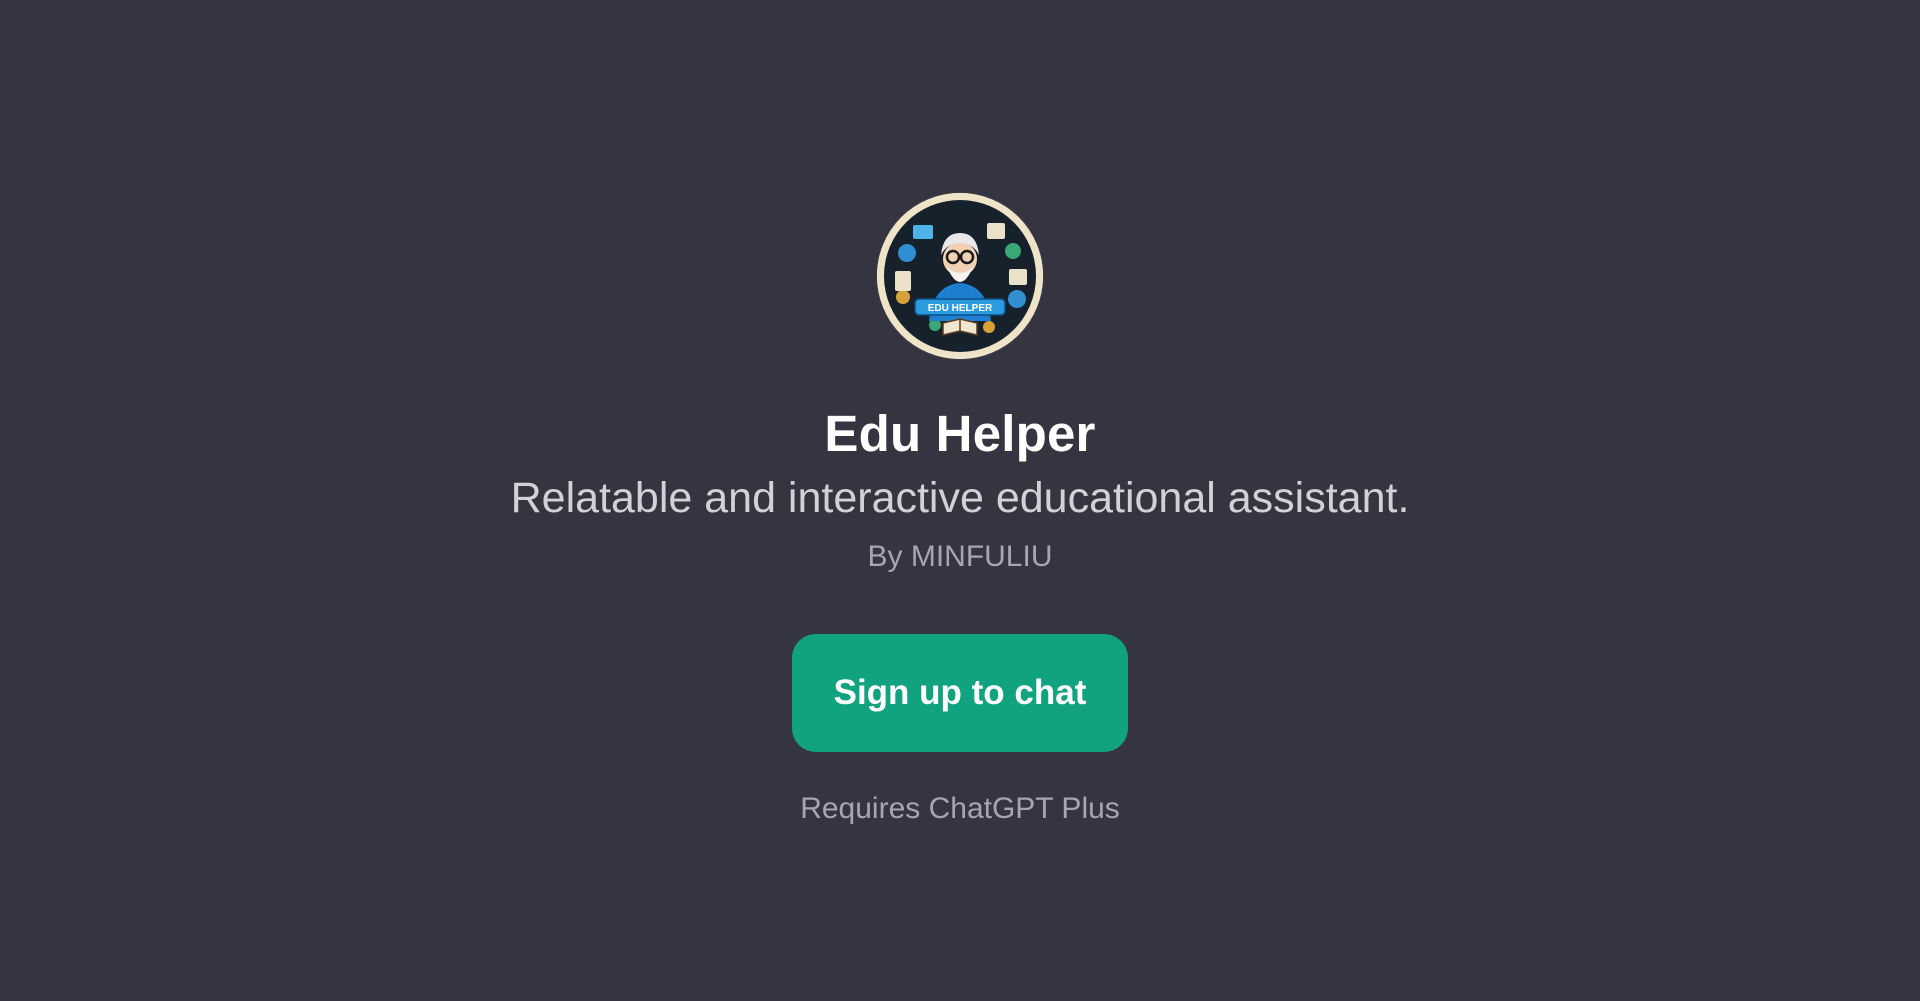 The image size is (1920, 1001). I want to click on gpt-avatar: EDU HELPER, so click(960, 276).